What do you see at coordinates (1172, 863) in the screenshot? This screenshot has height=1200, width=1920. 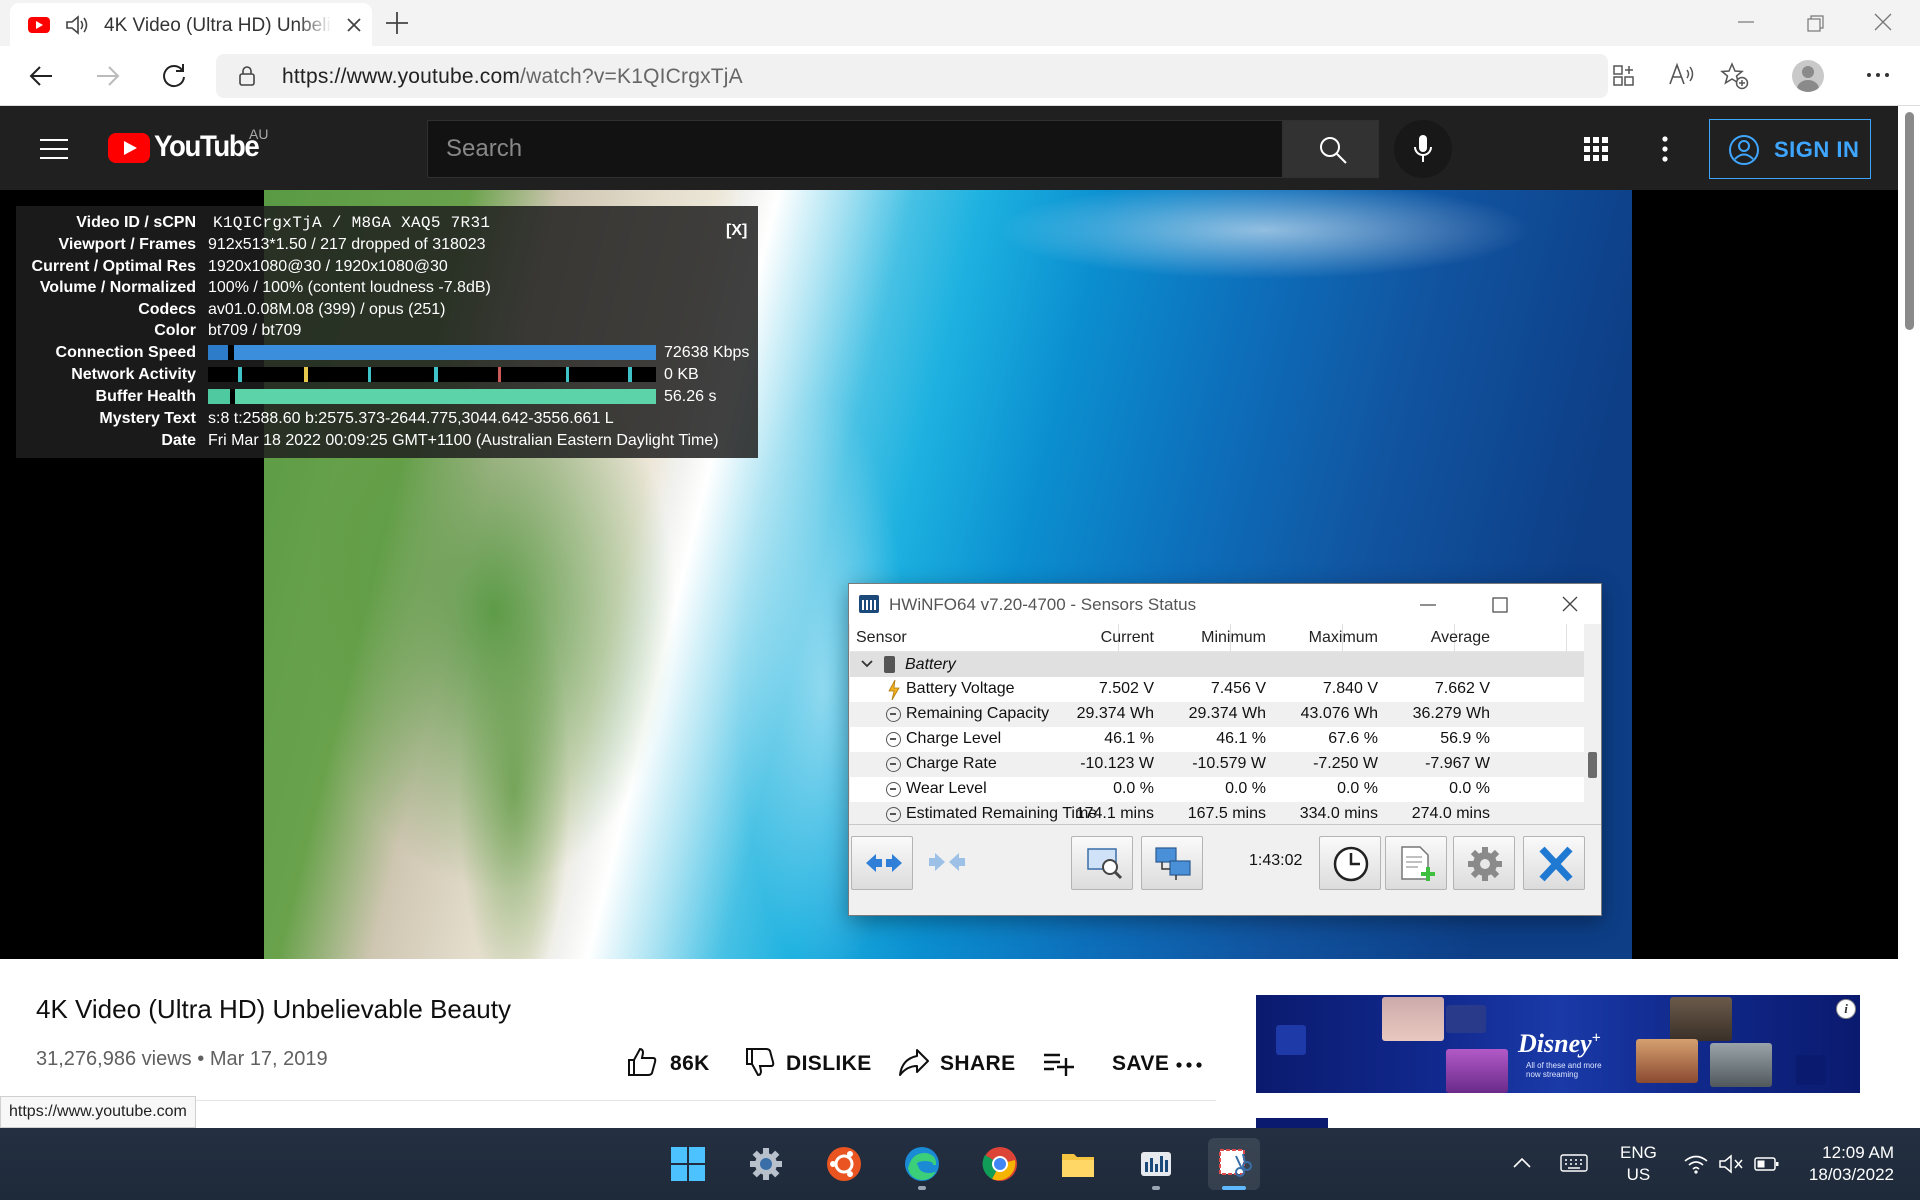 I see `network-sensors-button` at bounding box center [1172, 863].